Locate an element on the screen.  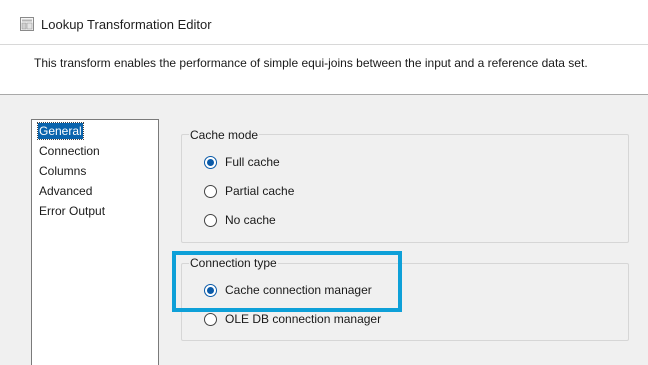
title-bar: Lookup Transformation Editor is located at coordinates (324, 25).